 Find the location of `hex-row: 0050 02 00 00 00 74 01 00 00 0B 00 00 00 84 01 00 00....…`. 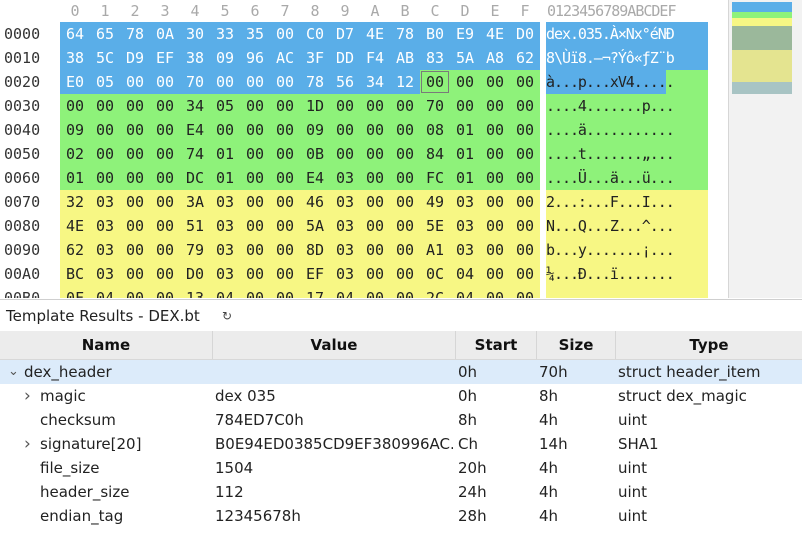

hex-row: 0050 02 00 00 00 74 01 00 00 0B 00 00 00 84 01 00 00....… is located at coordinates (365, 154).